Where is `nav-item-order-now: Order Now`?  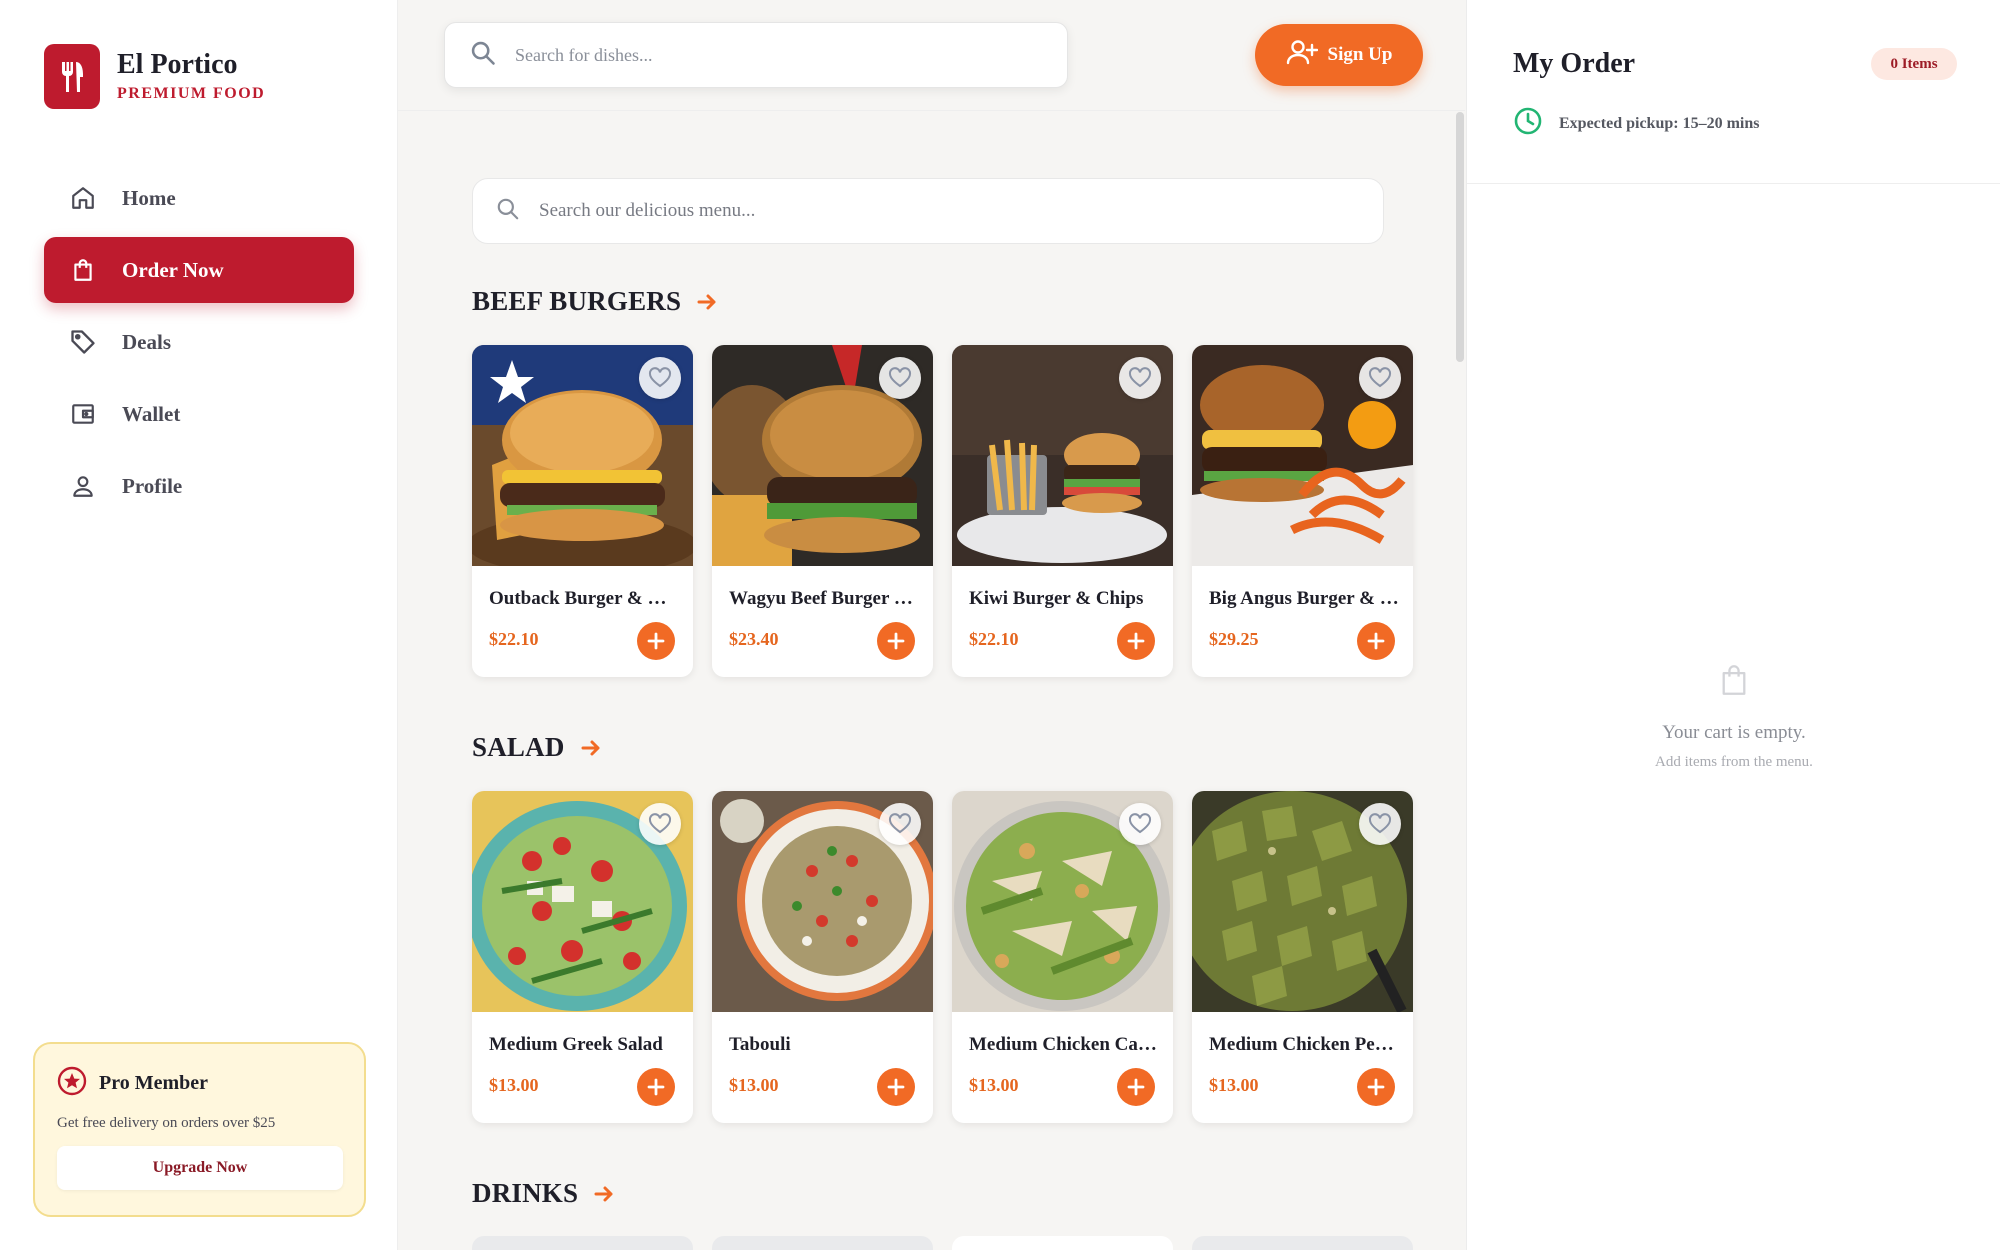 nav-item-order-now: Order Now is located at coordinates (199, 270).